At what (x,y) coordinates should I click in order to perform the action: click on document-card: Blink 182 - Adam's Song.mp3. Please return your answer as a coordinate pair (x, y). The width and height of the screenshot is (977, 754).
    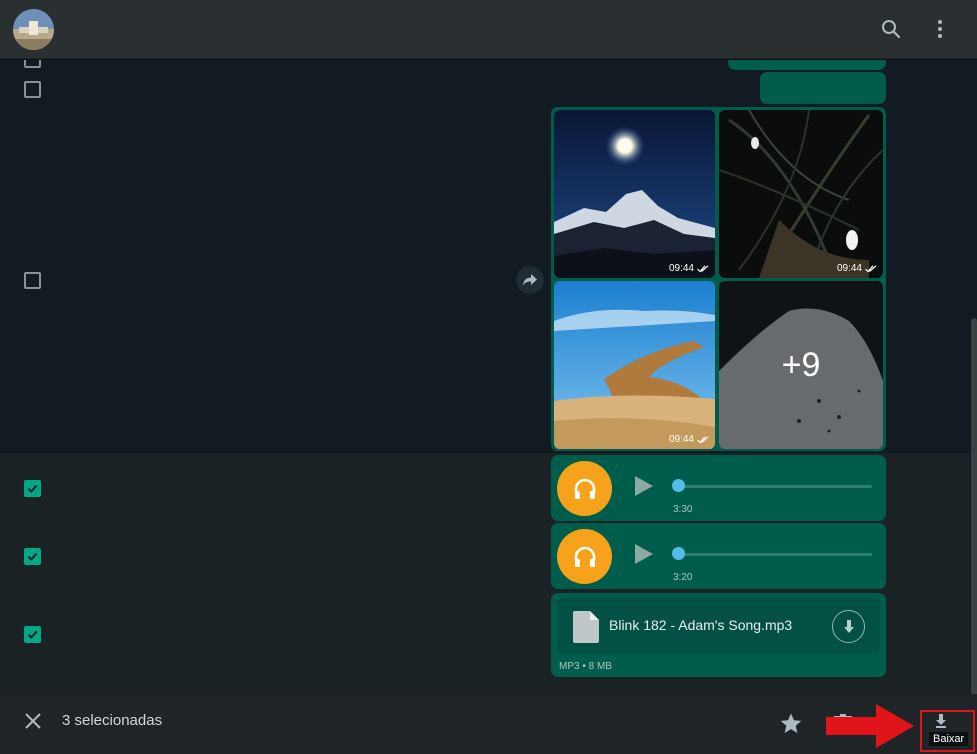
    Looking at the image, I should click on (718, 626).